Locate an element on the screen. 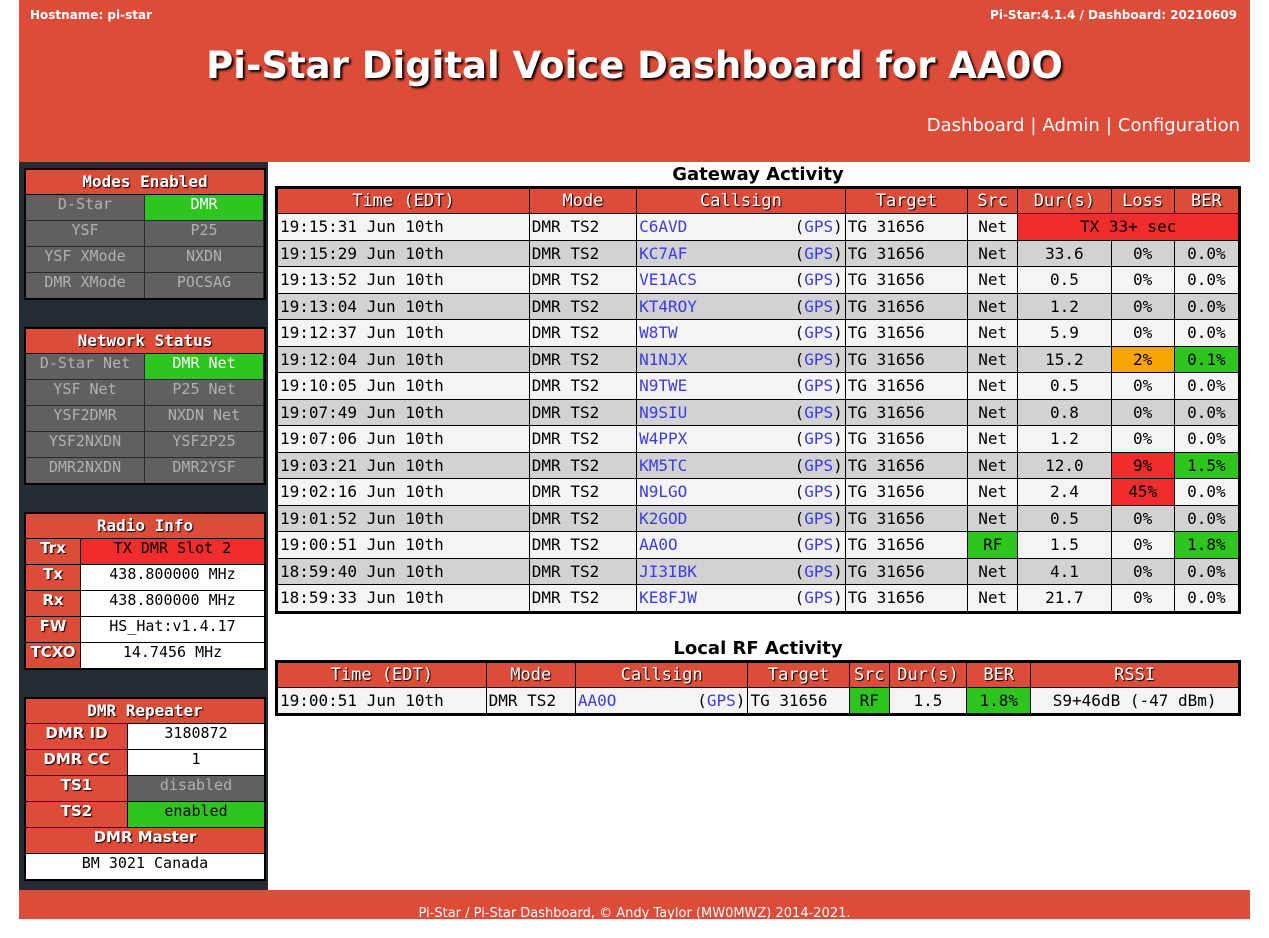 This screenshot has height=938, width=1269. loss-cell: 0% is located at coordinates (1142, 571).